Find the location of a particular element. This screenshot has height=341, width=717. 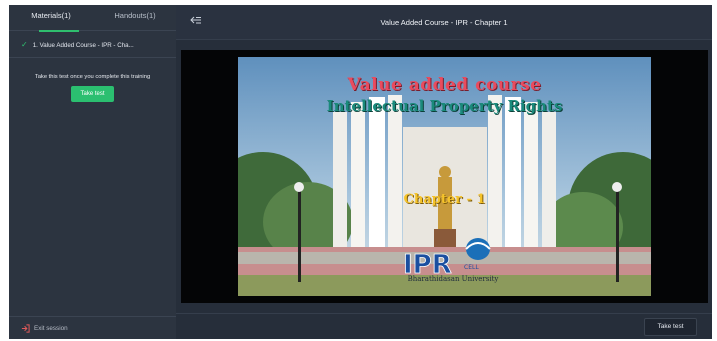

tab-materials: Materials(1) is located at coordinates (51, 18).